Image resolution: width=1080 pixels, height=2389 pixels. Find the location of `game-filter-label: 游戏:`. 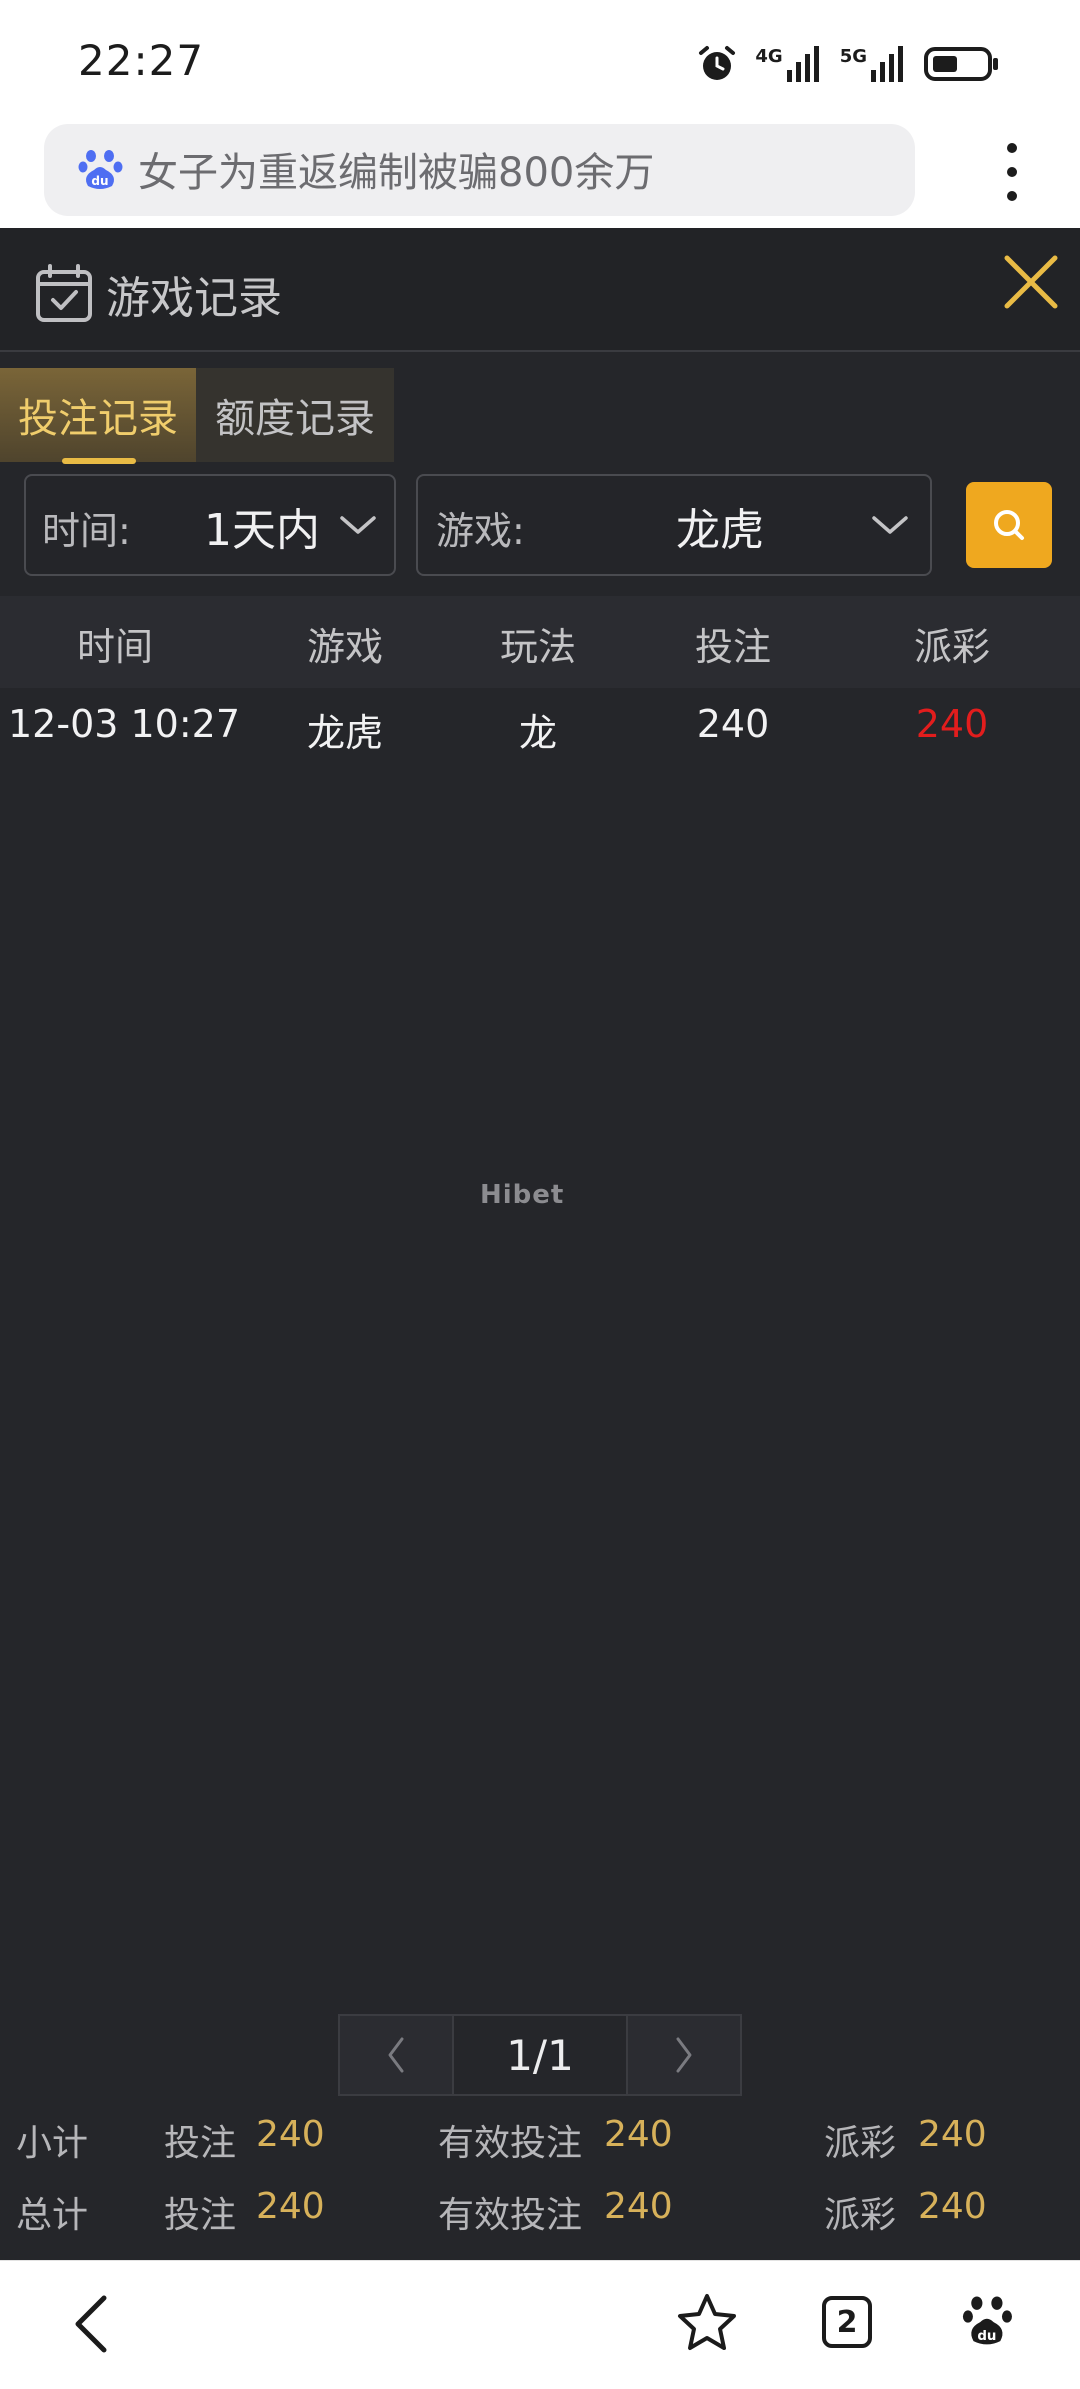

game-filter-label: 游戏: is located at coordinates (480, 531).